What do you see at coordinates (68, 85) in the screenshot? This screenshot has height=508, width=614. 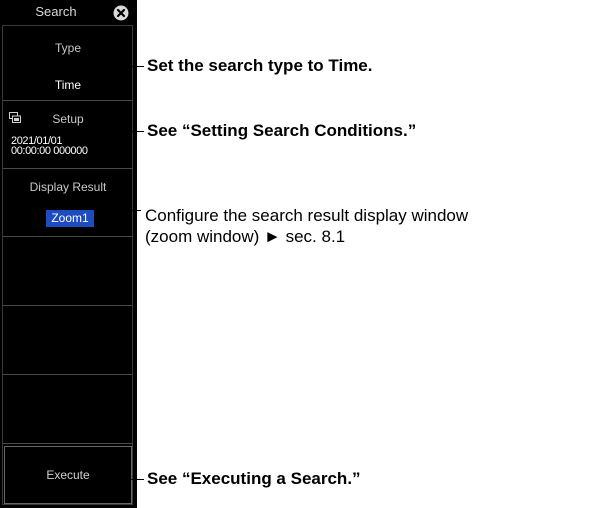 I see `type-value: Time` at bounding box center [68, 85].